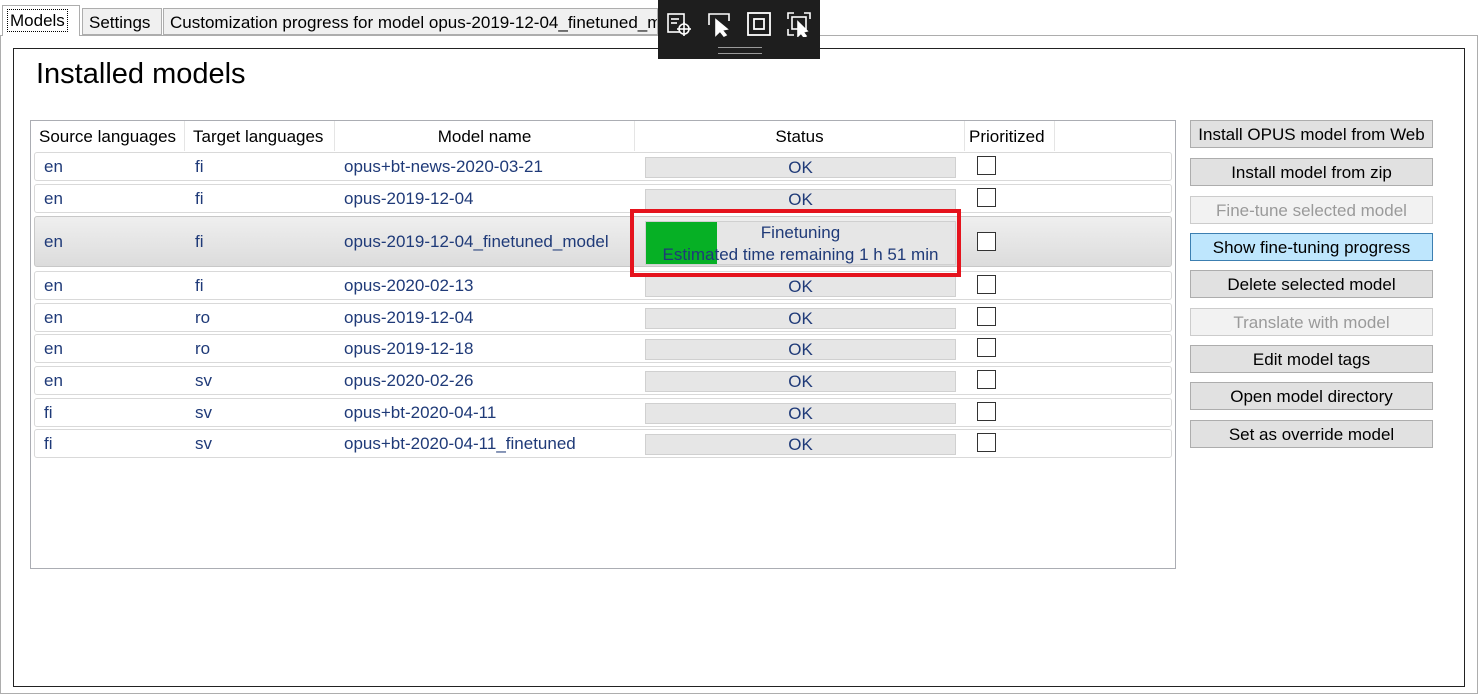 The width and height of the screenshot is (1478, 694). What do you see at coordinates (800, 136) in the screenshot?
I see `column-header-status: Status` at bounding box center [800, 136].